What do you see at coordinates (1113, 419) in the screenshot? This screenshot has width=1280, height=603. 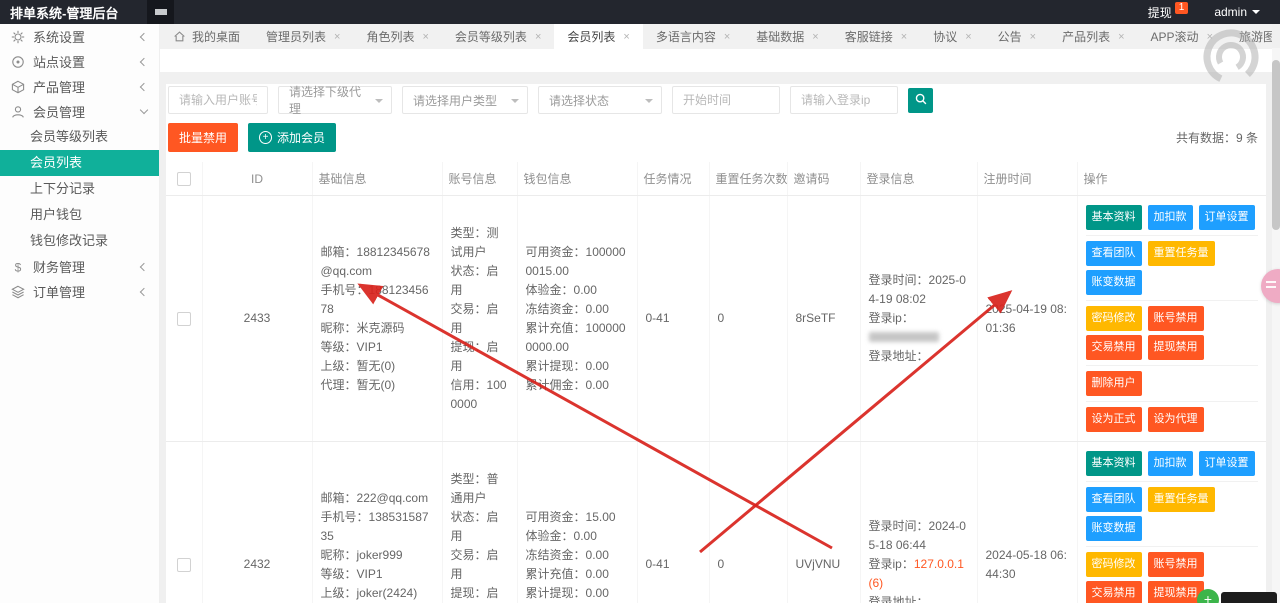 I see `action-button: 设为正式` at bounding box center [1113, 419].